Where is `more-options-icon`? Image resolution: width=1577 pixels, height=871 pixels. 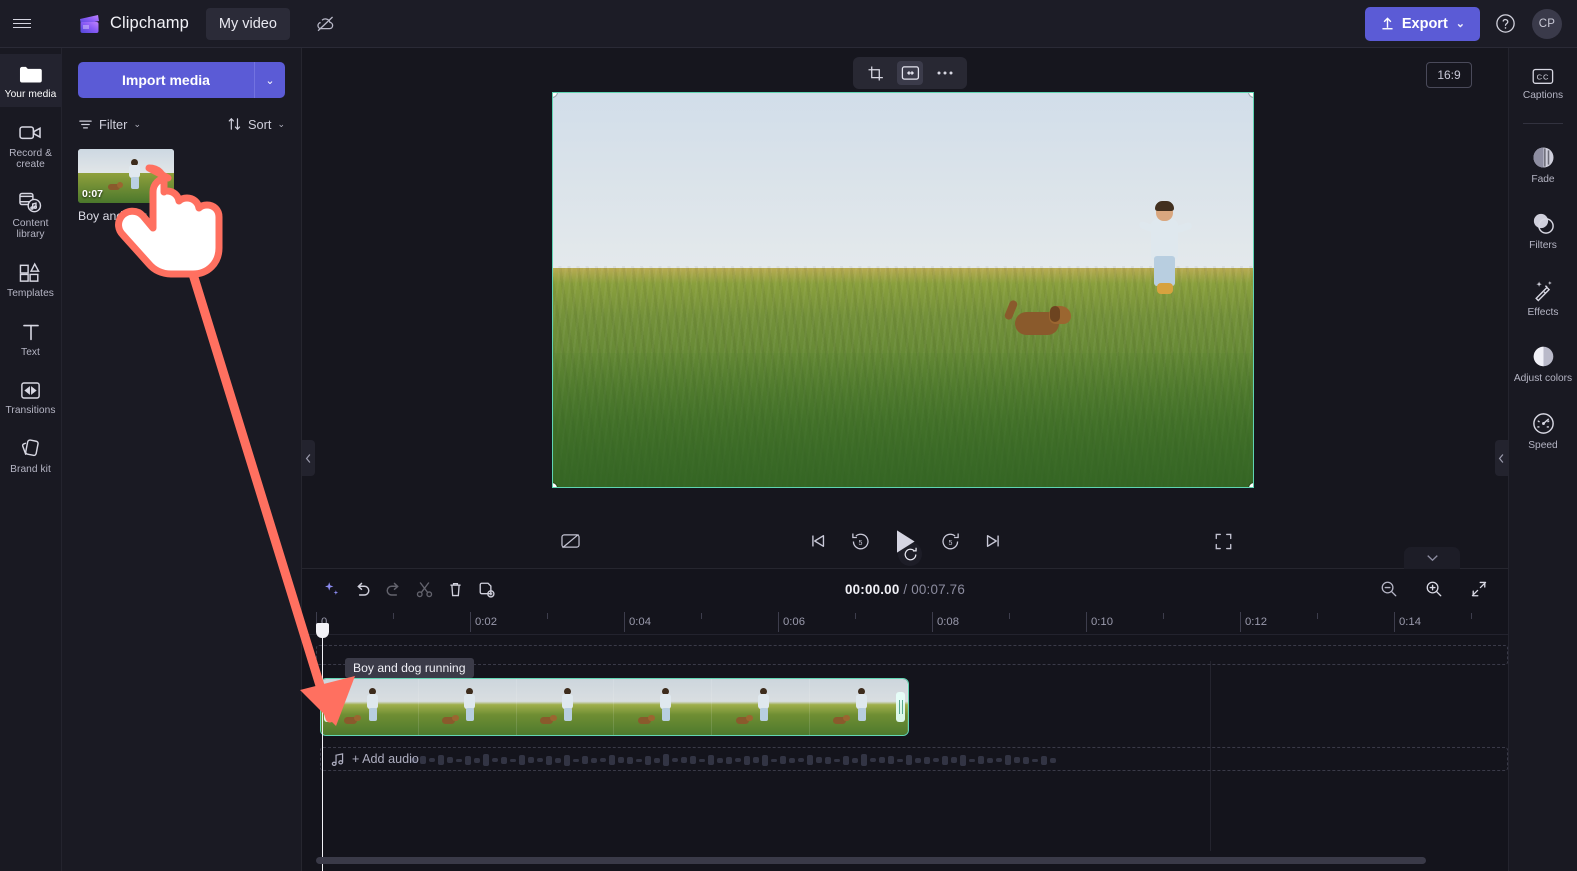 more-options-icon is located at coordinates (945, 73).